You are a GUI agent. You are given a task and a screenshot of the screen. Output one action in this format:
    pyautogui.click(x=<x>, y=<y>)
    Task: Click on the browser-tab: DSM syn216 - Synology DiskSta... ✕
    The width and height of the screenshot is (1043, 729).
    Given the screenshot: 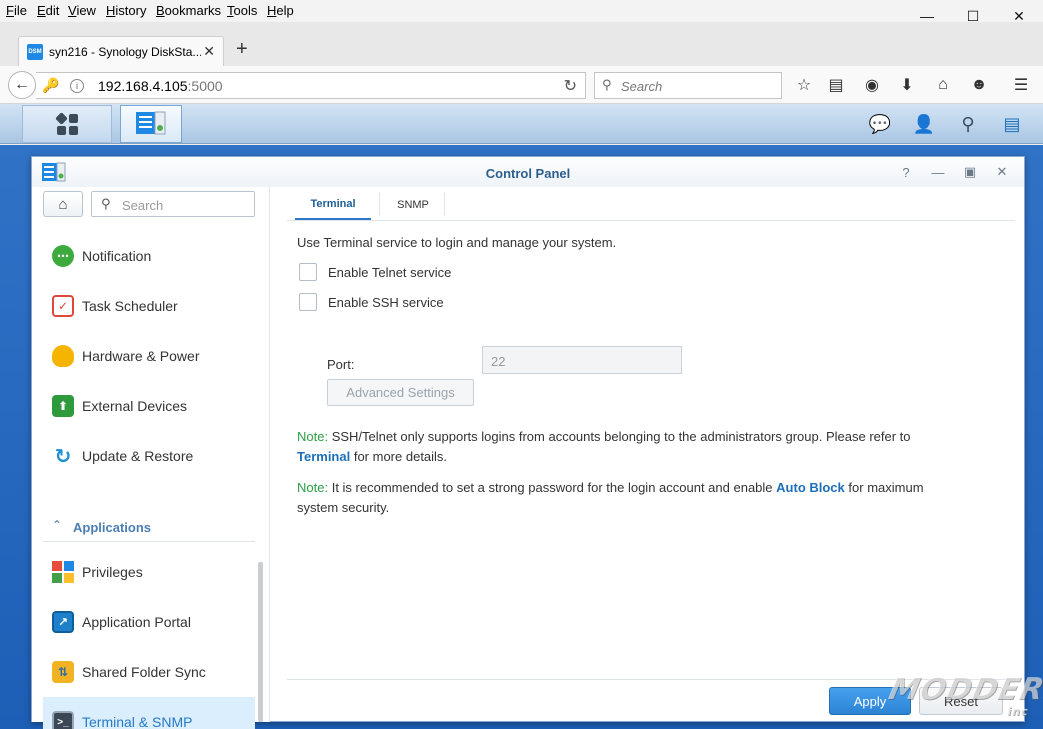 What is the action you would take?
    pyautogui.click(x=121, y=51)
    